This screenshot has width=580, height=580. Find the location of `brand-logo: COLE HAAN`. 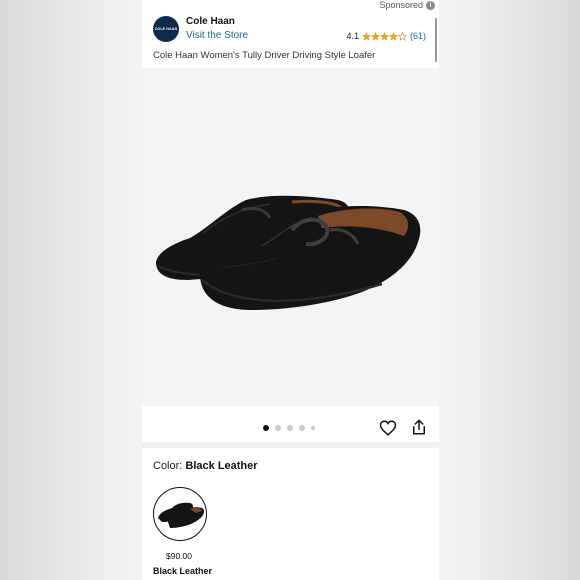

brand-logo: COLE HAAN is located at coordinates (166, 29).